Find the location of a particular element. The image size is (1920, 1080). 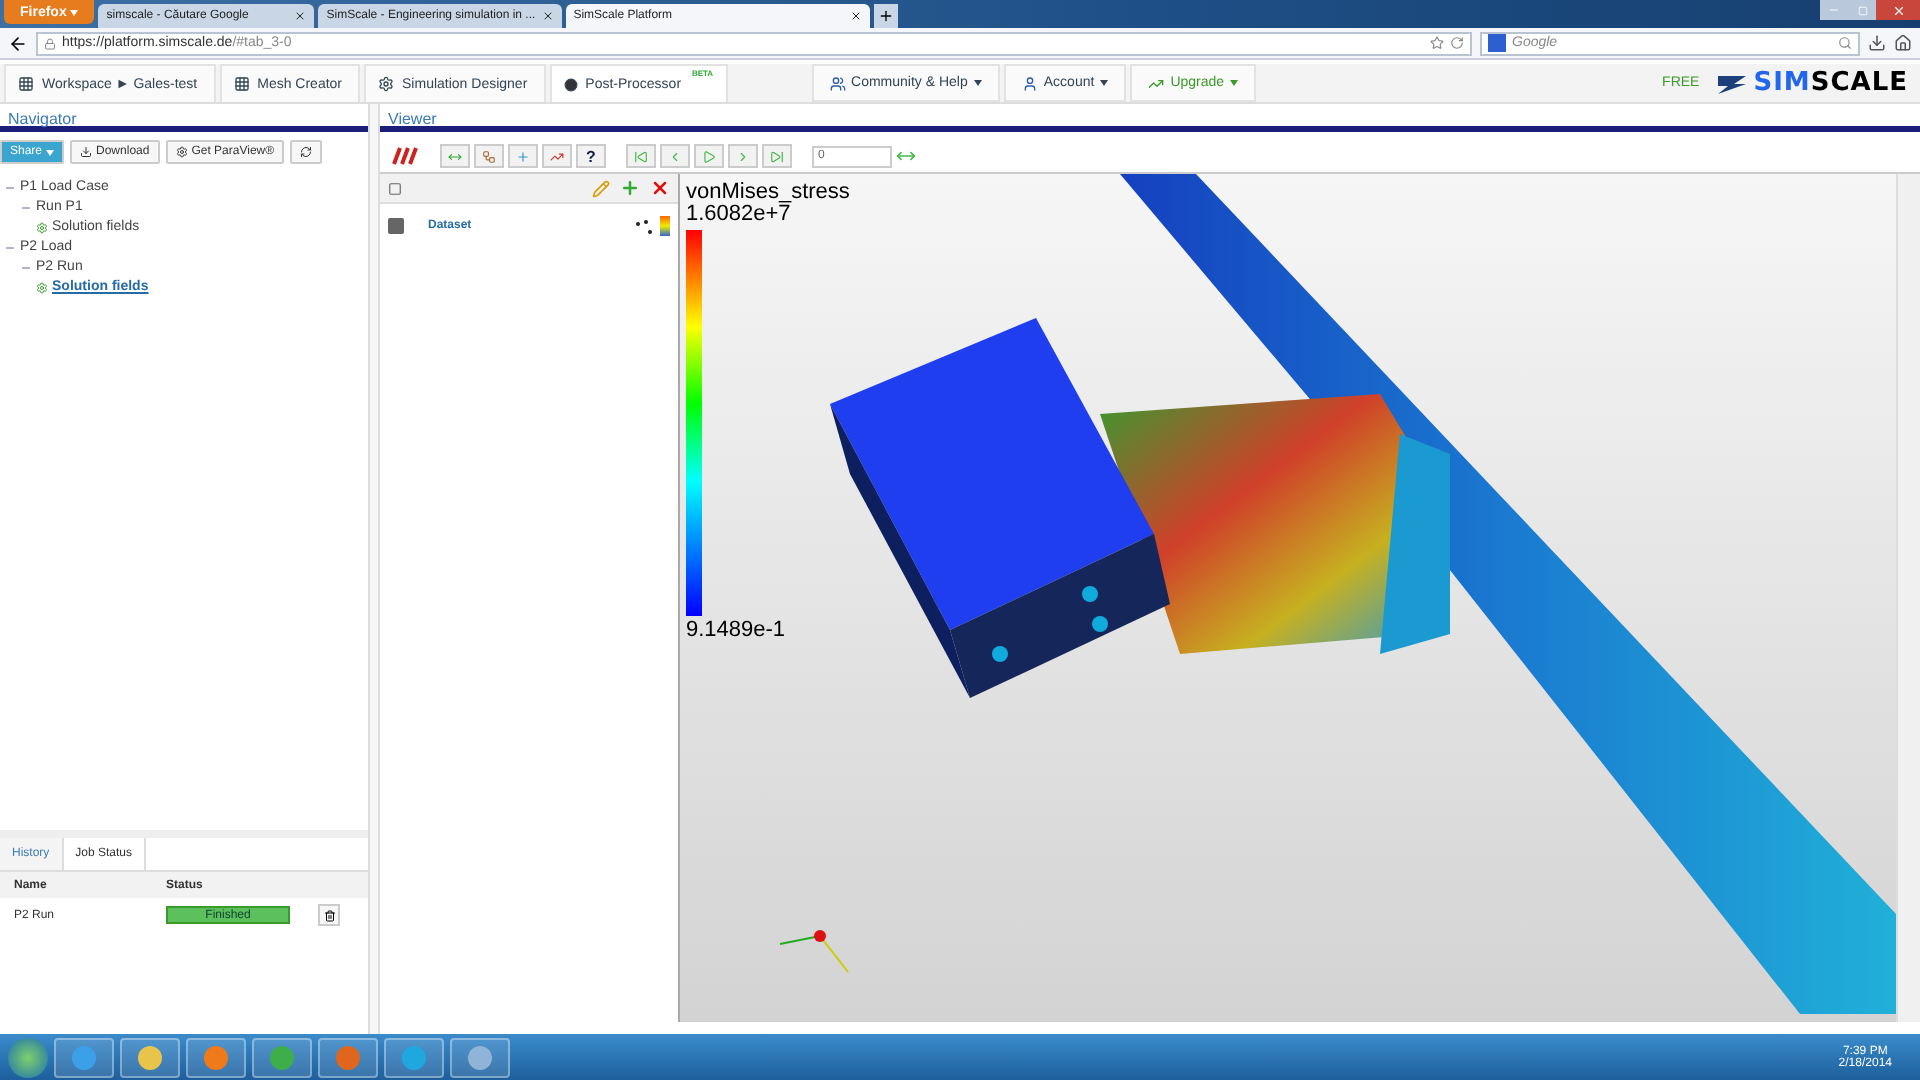

search-engine-icon is located at coordinates (1497, 43).